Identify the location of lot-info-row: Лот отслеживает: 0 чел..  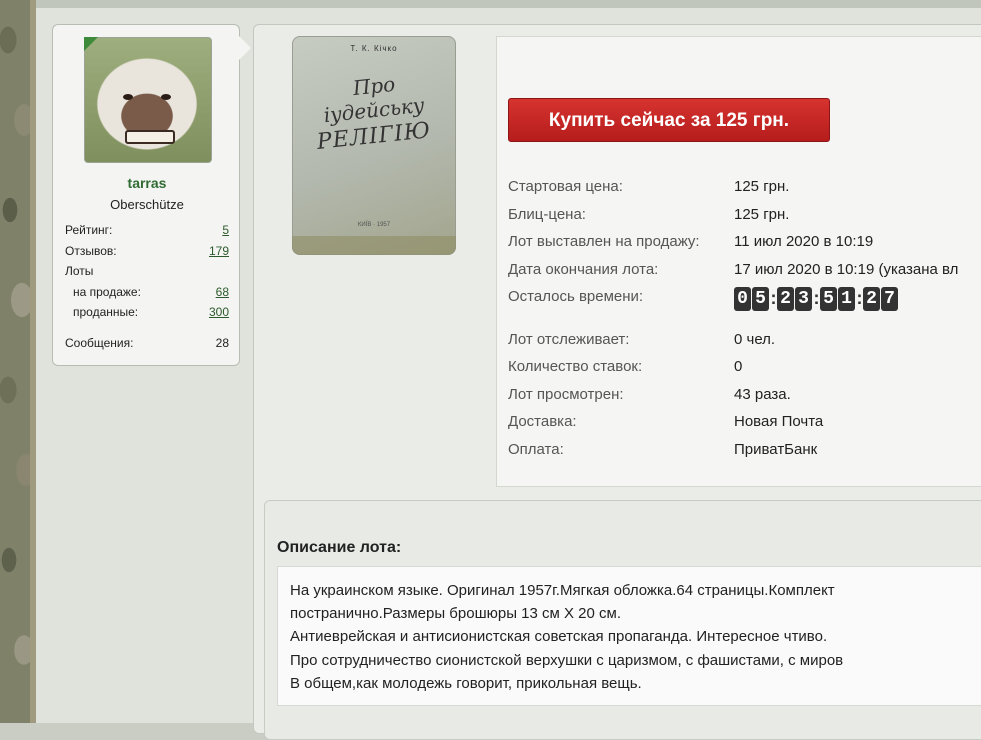
(744, 341).